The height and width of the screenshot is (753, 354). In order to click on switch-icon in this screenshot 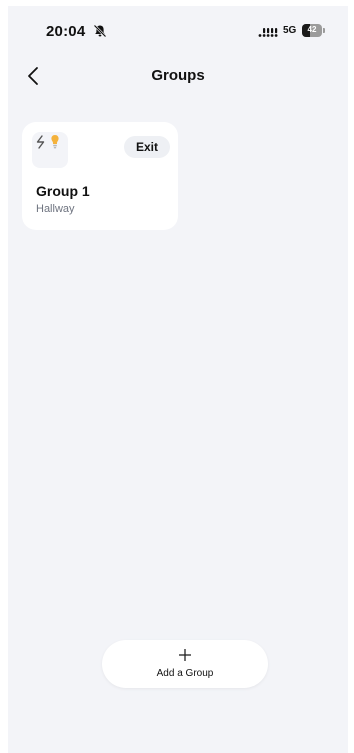, I will do `click(40, 142)`.